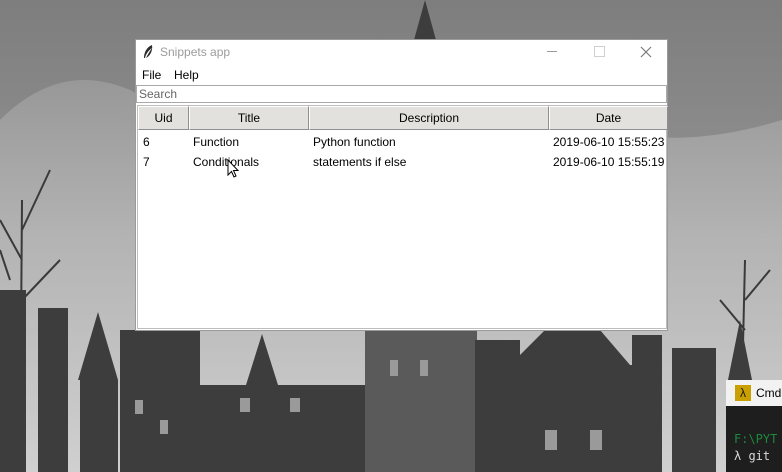  Describe the element at coordinates (743, 393) in the screenshot. I see `lambda-icon: λ` at that location.